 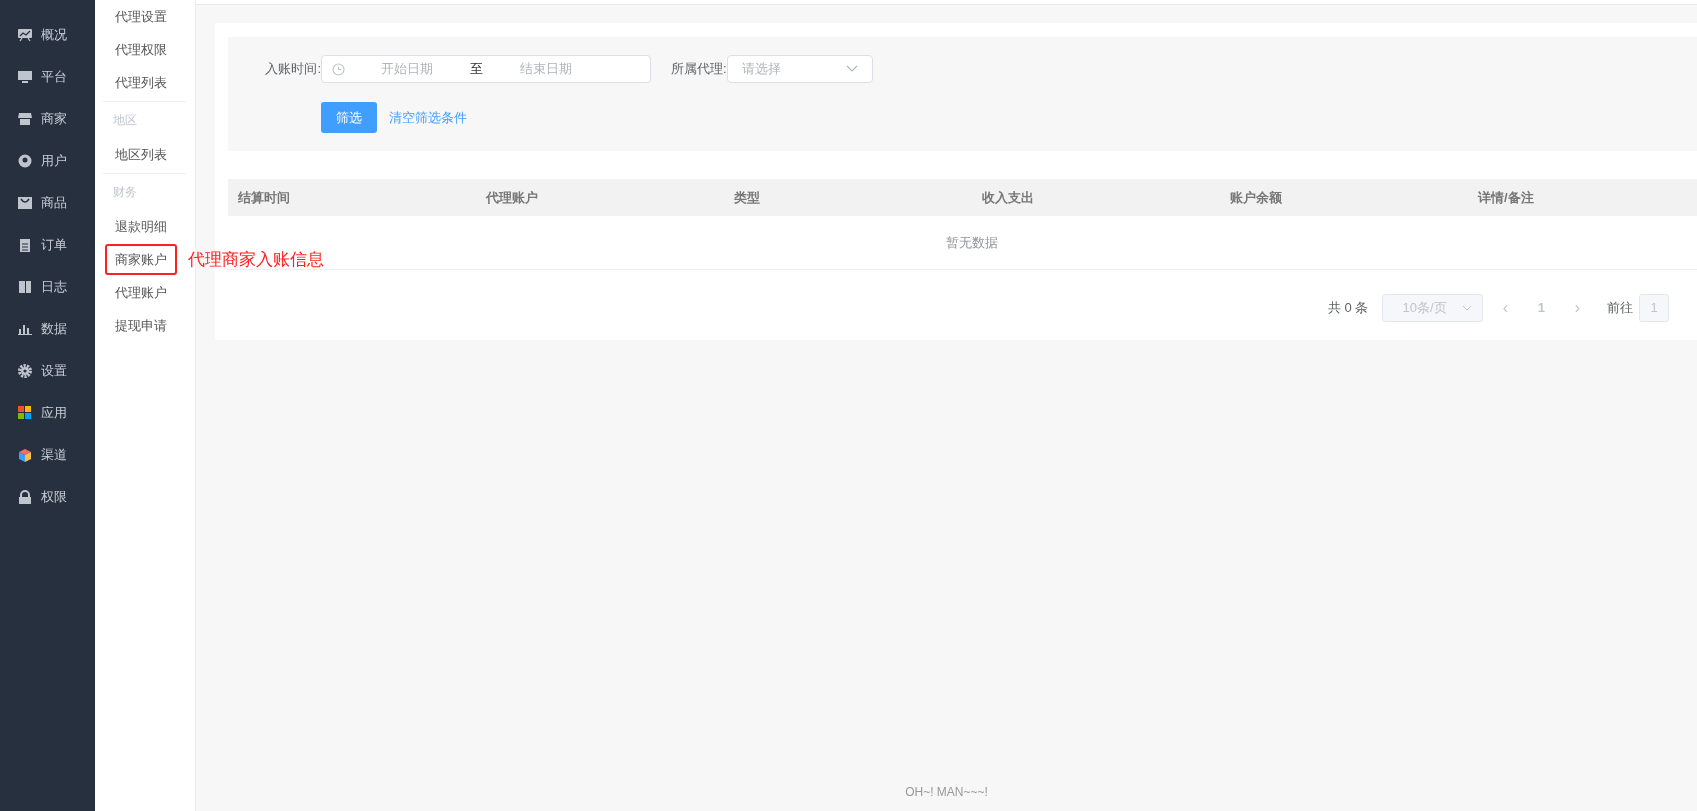 What do you see at coordinates (486, 69) in the screenshot?
I see `date-range-field: 开始日期 至 结束日期` at bounding box center [486, 69].